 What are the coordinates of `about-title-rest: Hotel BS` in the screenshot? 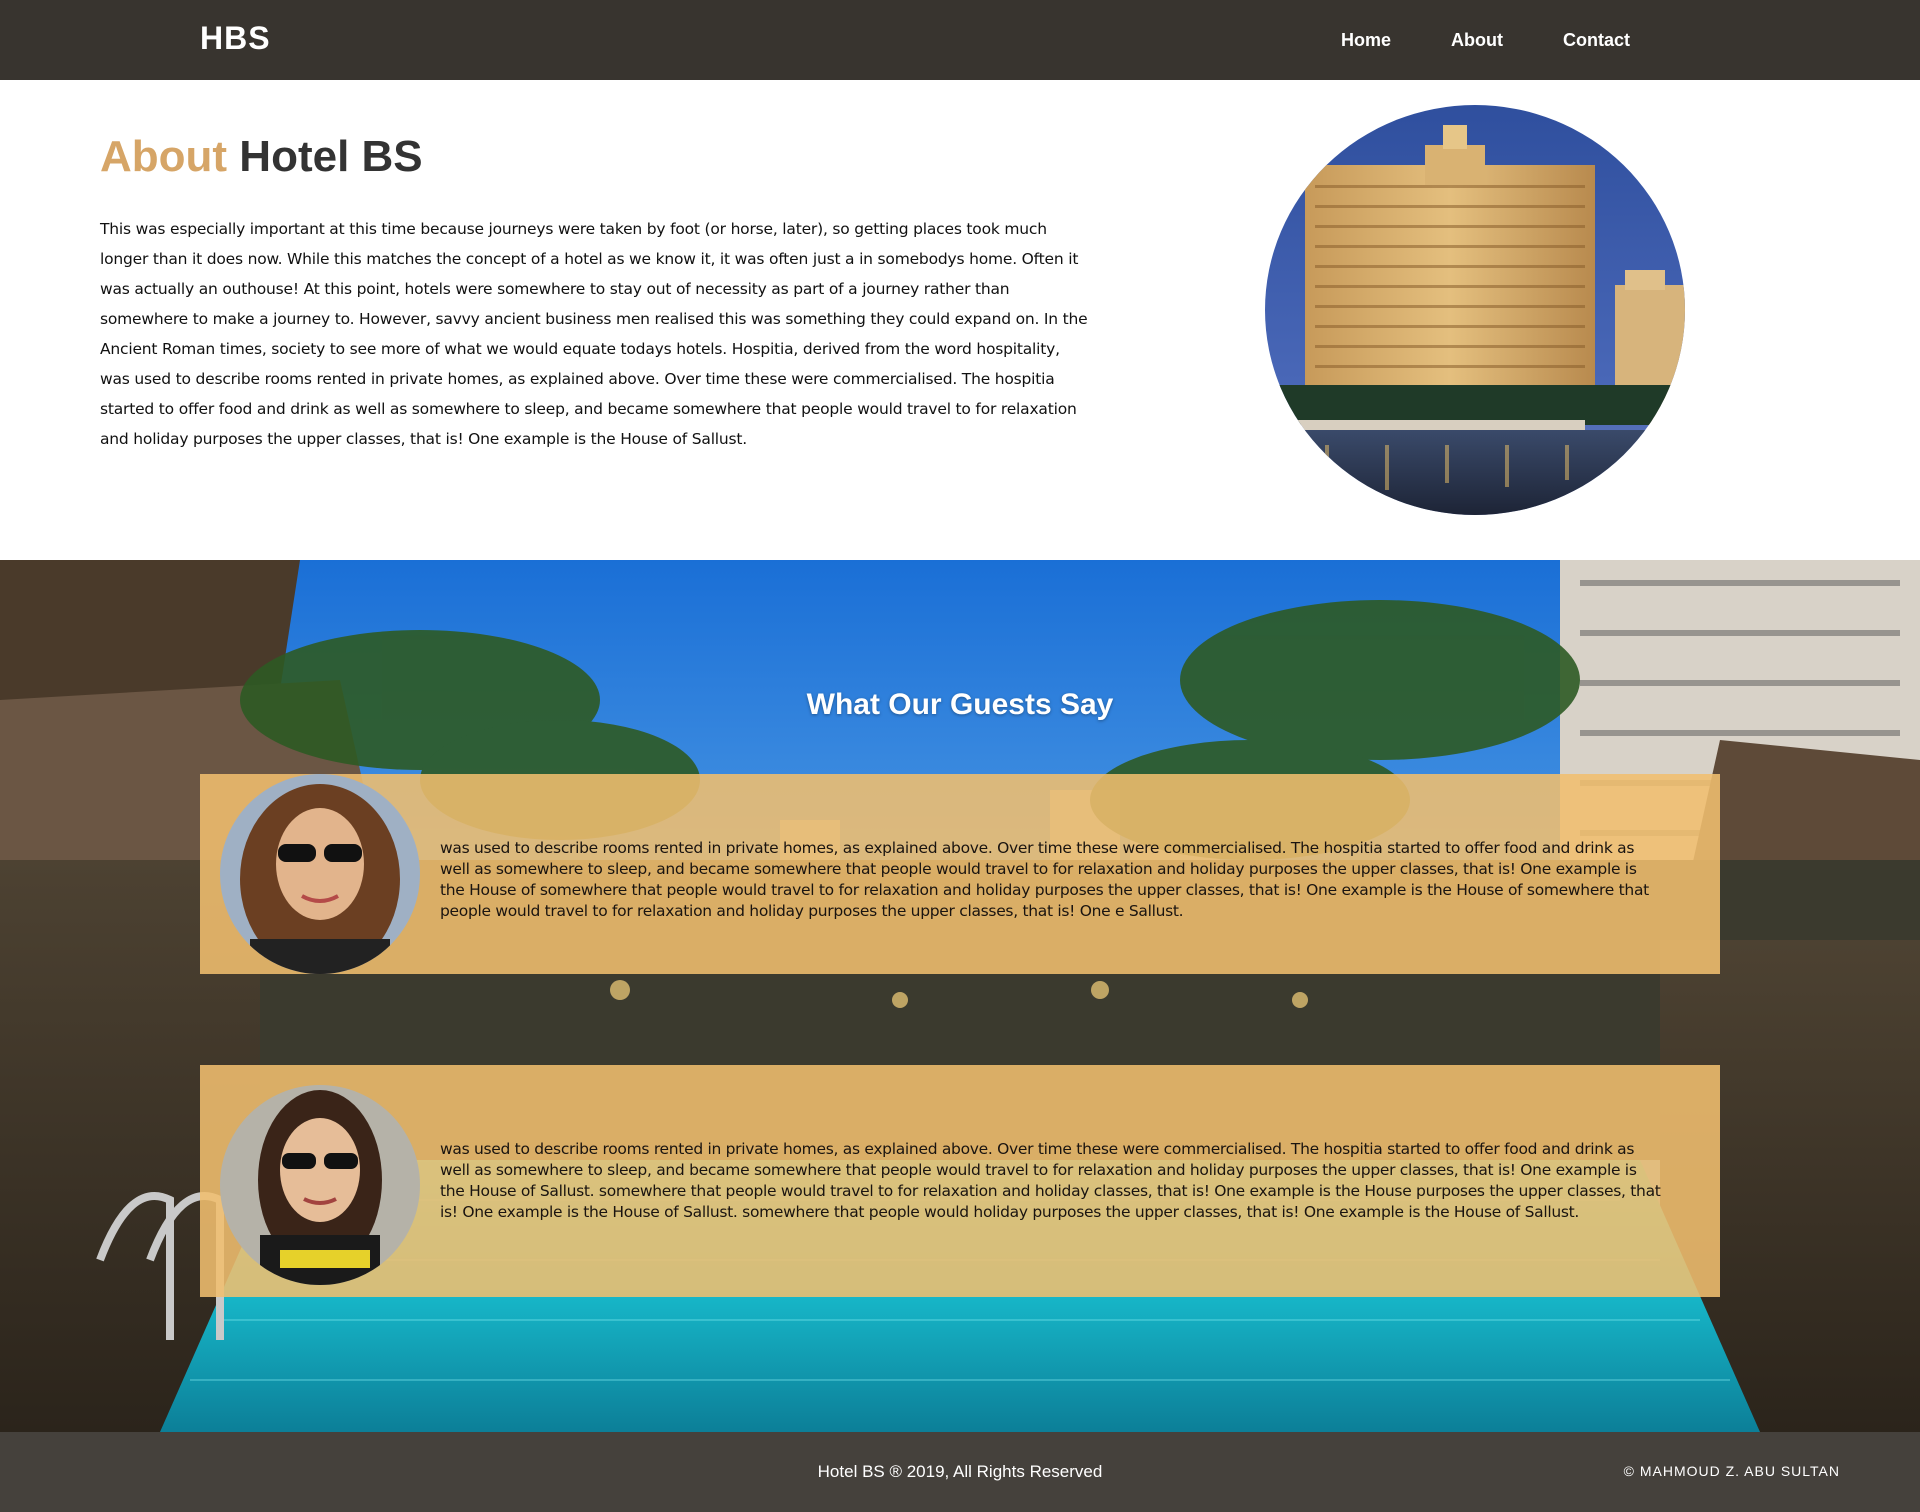 It's located at (331, 156).